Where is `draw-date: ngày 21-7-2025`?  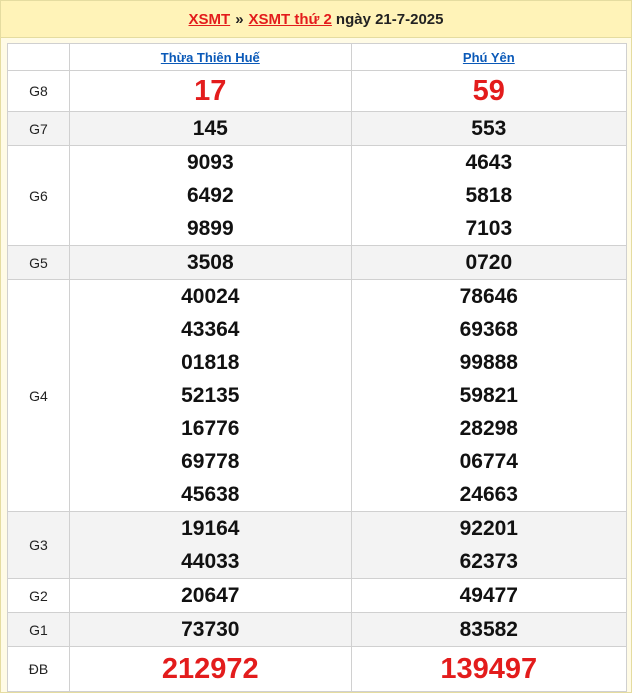 draw-date: ngày 21-7-2025 is located at coordinates (389, 19).